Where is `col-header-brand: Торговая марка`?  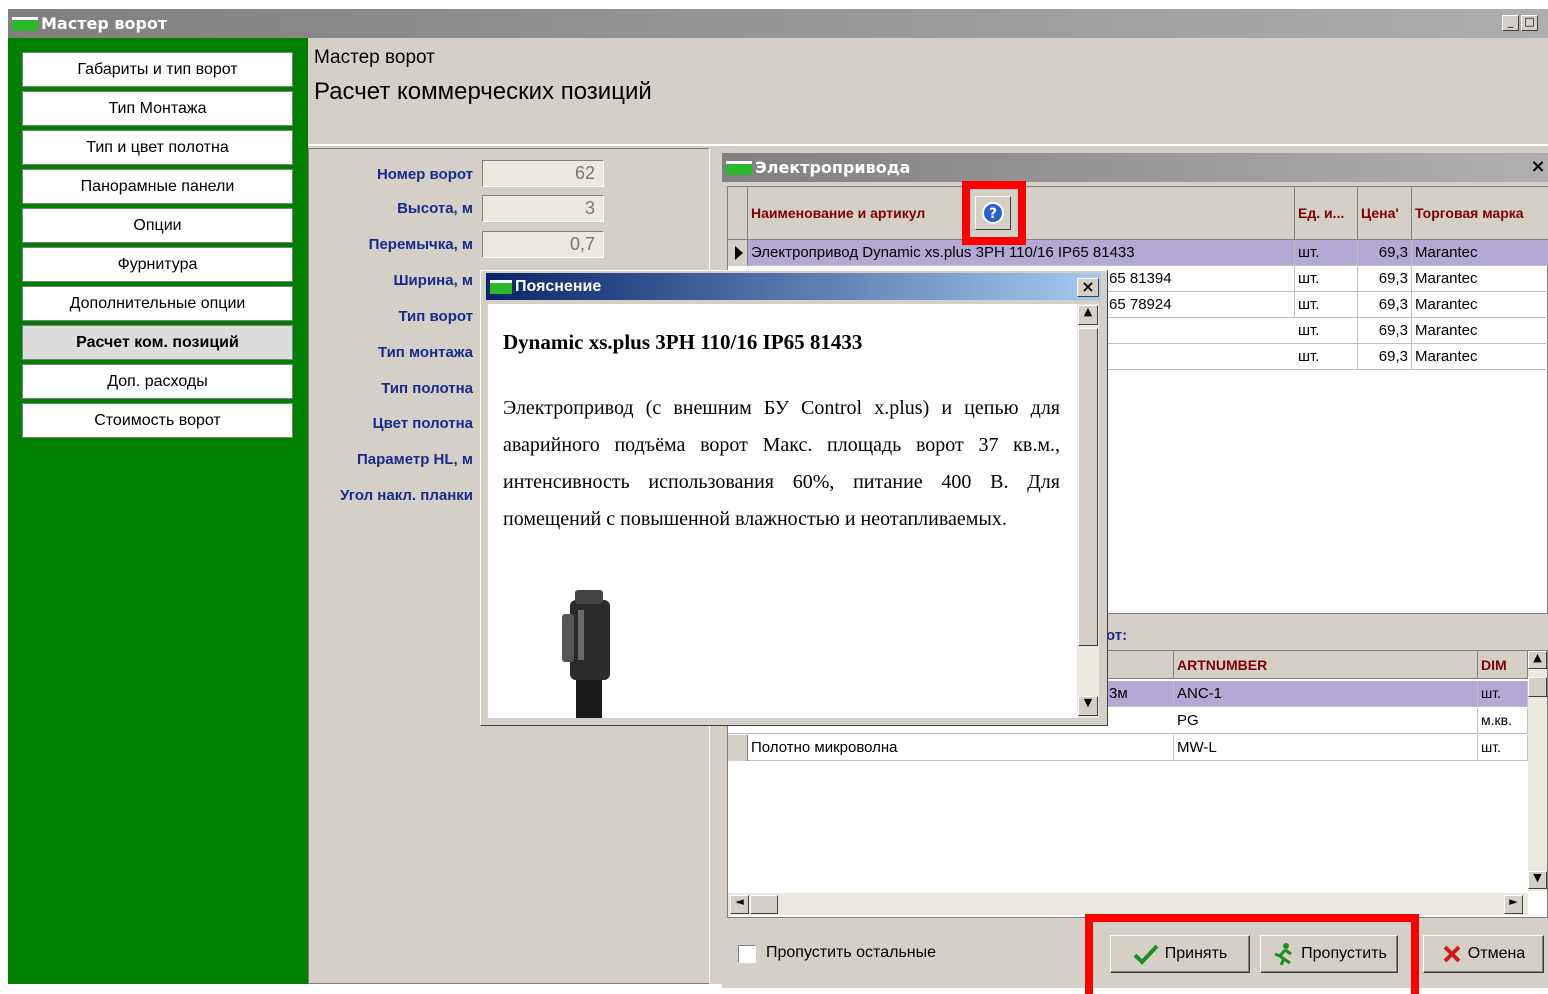
col-header-brand: Торговая марка is located at coordinates (1480, 213).